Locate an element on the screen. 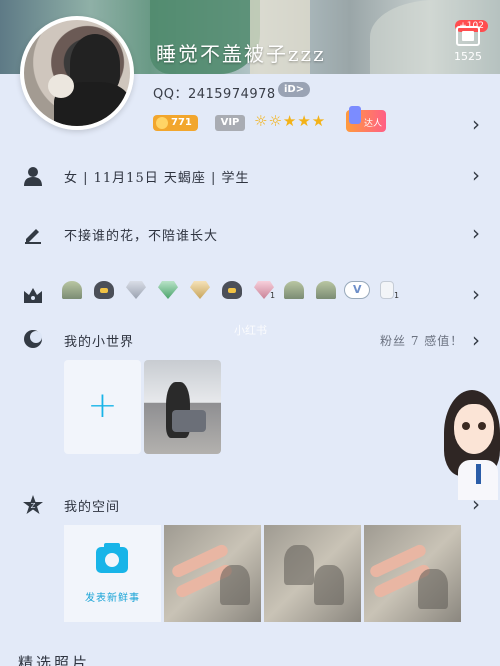  photo-figure is located at coordinates (189, 421).